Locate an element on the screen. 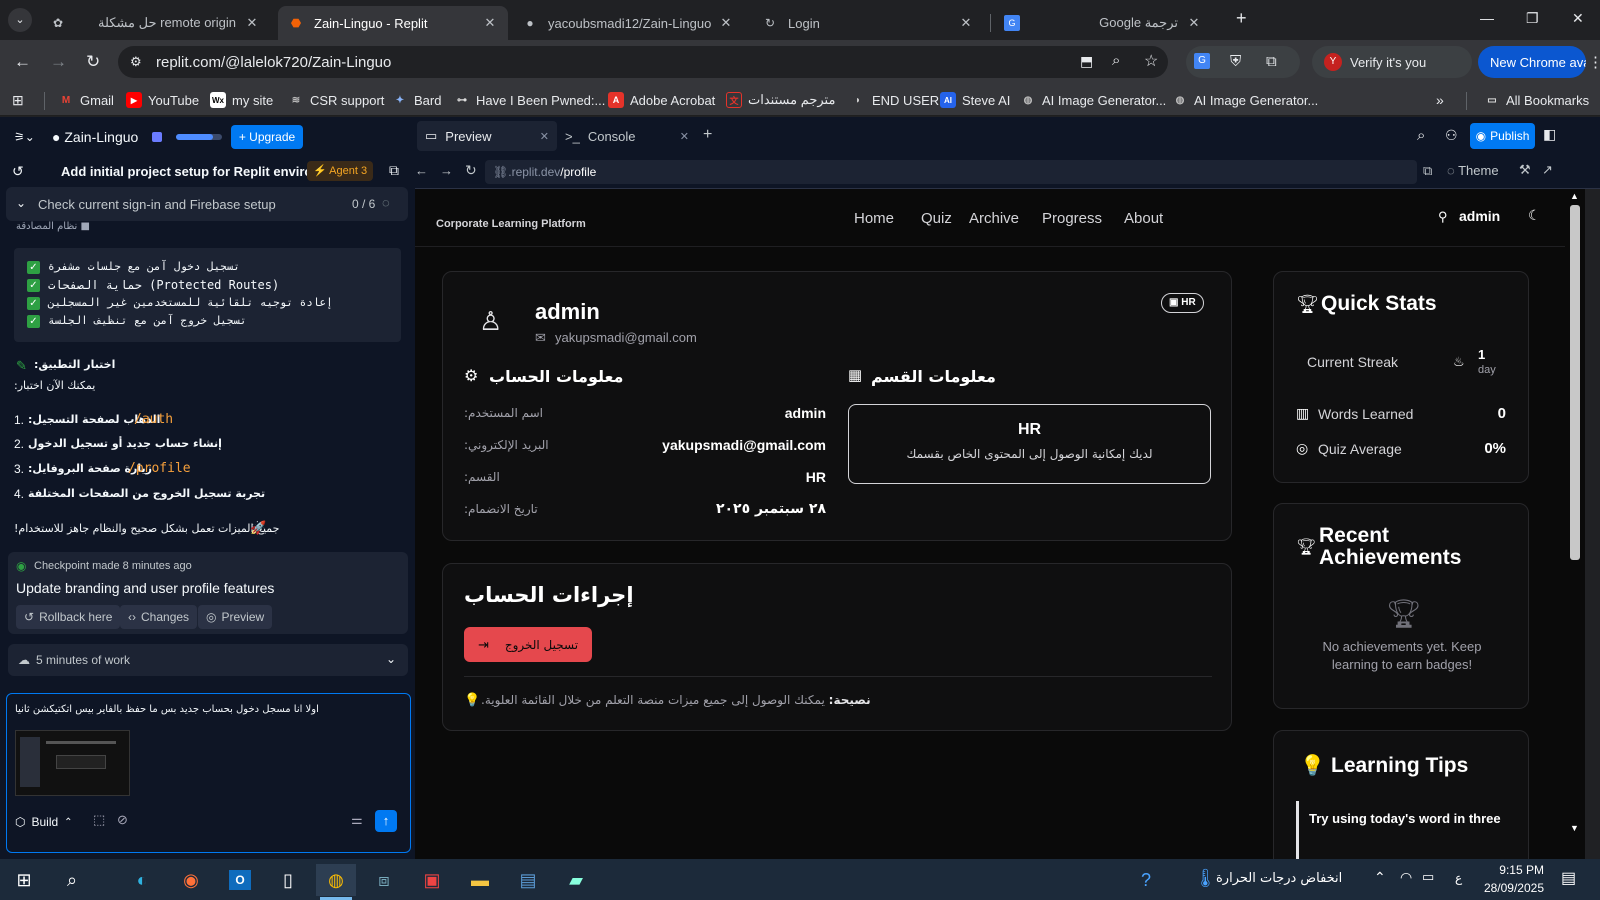 The image size is (1600, 900). theme-toggle: ◌ Theme is located at coordinates (1473, 170).